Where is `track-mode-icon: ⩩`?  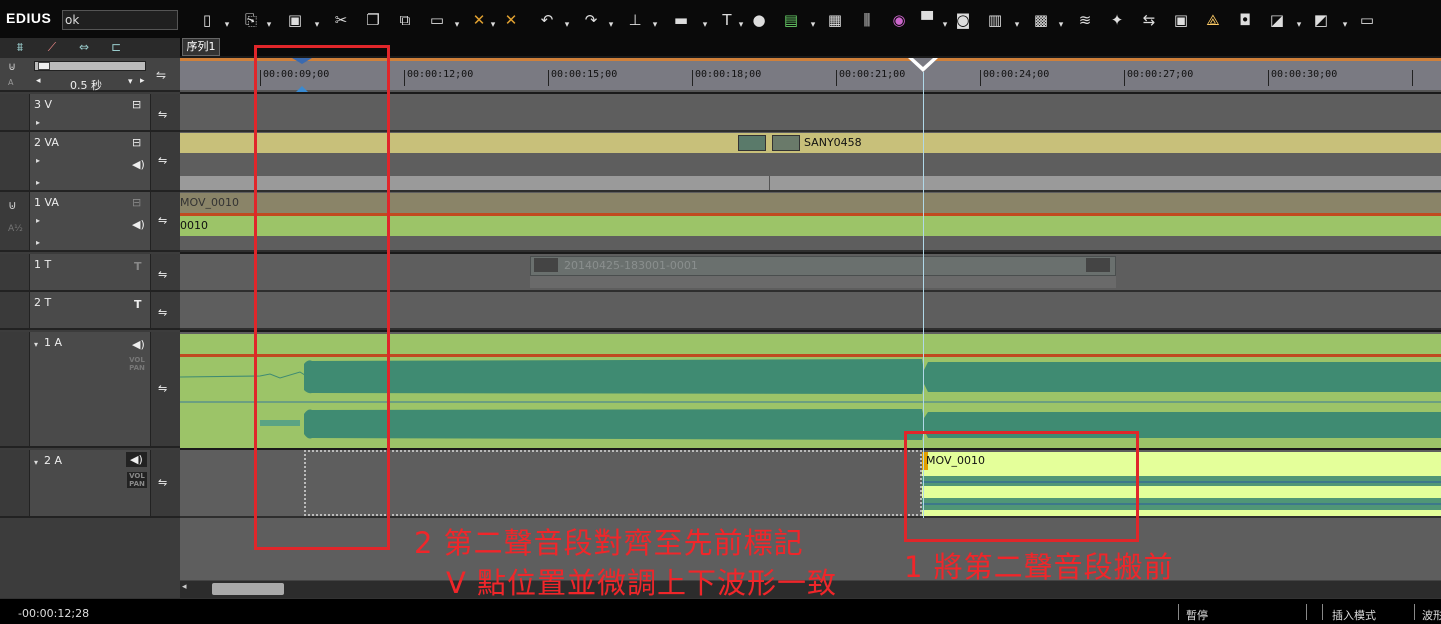 track-mode-icon: ⩩ is located at coordinates (20, 48).